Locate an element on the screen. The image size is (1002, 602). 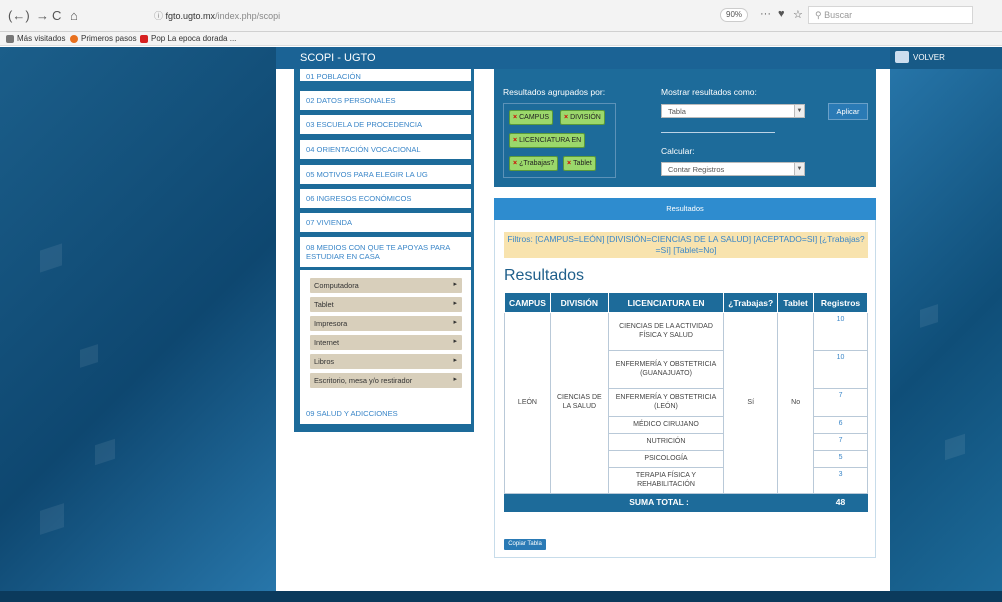
more-icon: ··· is located at coordinates (765, 14).